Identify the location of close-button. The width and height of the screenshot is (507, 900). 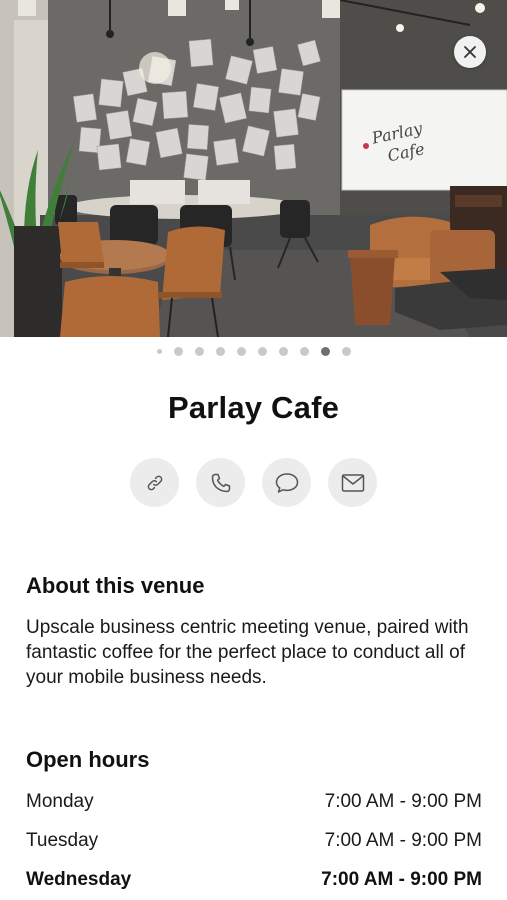
(470, 52).